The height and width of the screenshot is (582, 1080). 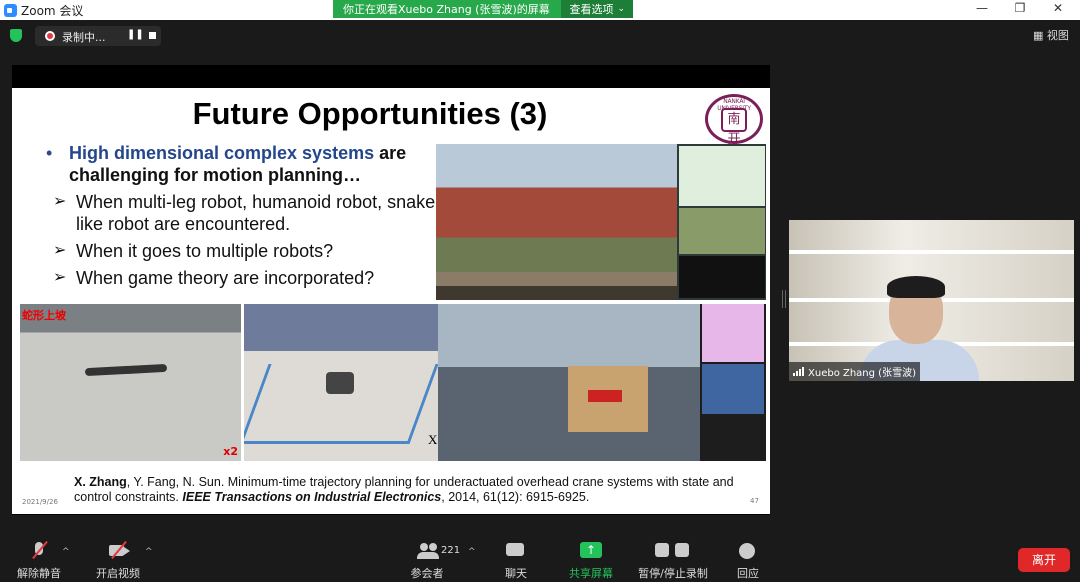 I want to click on sub-bullet: ➢ When game theory are incorporated?, so click(x=246, y=278).